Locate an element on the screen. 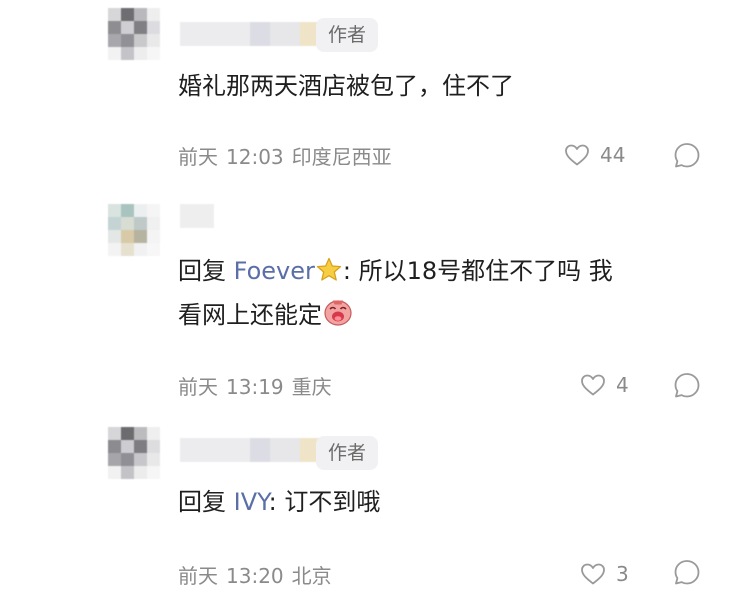  comment-meta: 前天 12:03 印度尼西亚 is located at coordinates (285, 155).